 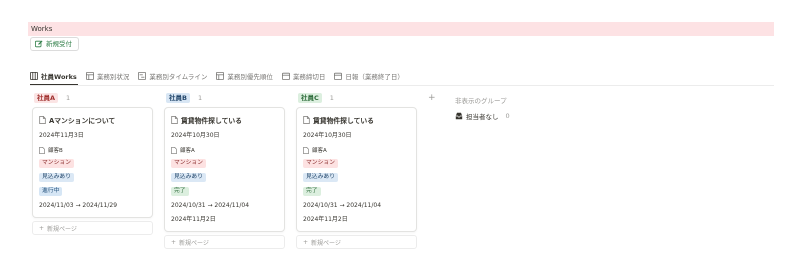 What do you see at coordinates (92, 150) in the screenshot?
I see `card-client: 顧客B` at bounding box center [92, 150].